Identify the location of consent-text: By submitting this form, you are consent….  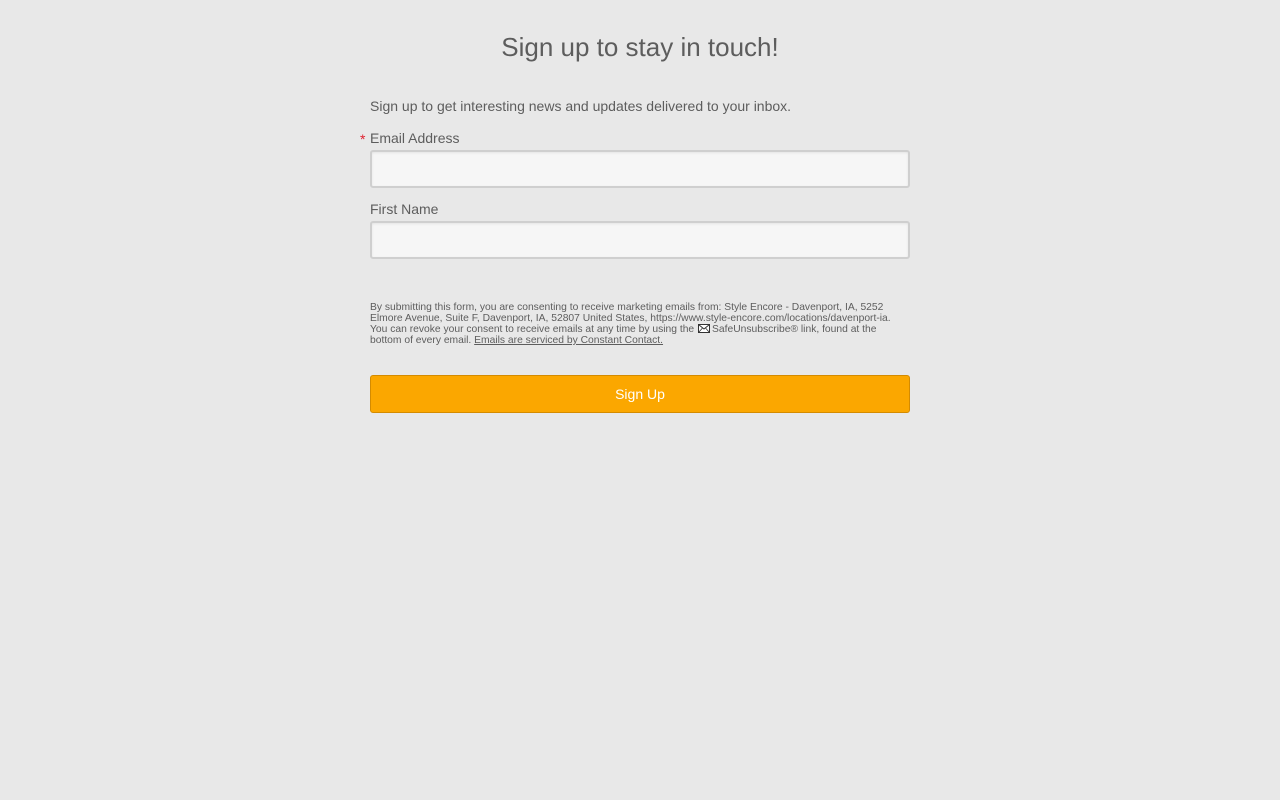
(640, 324).